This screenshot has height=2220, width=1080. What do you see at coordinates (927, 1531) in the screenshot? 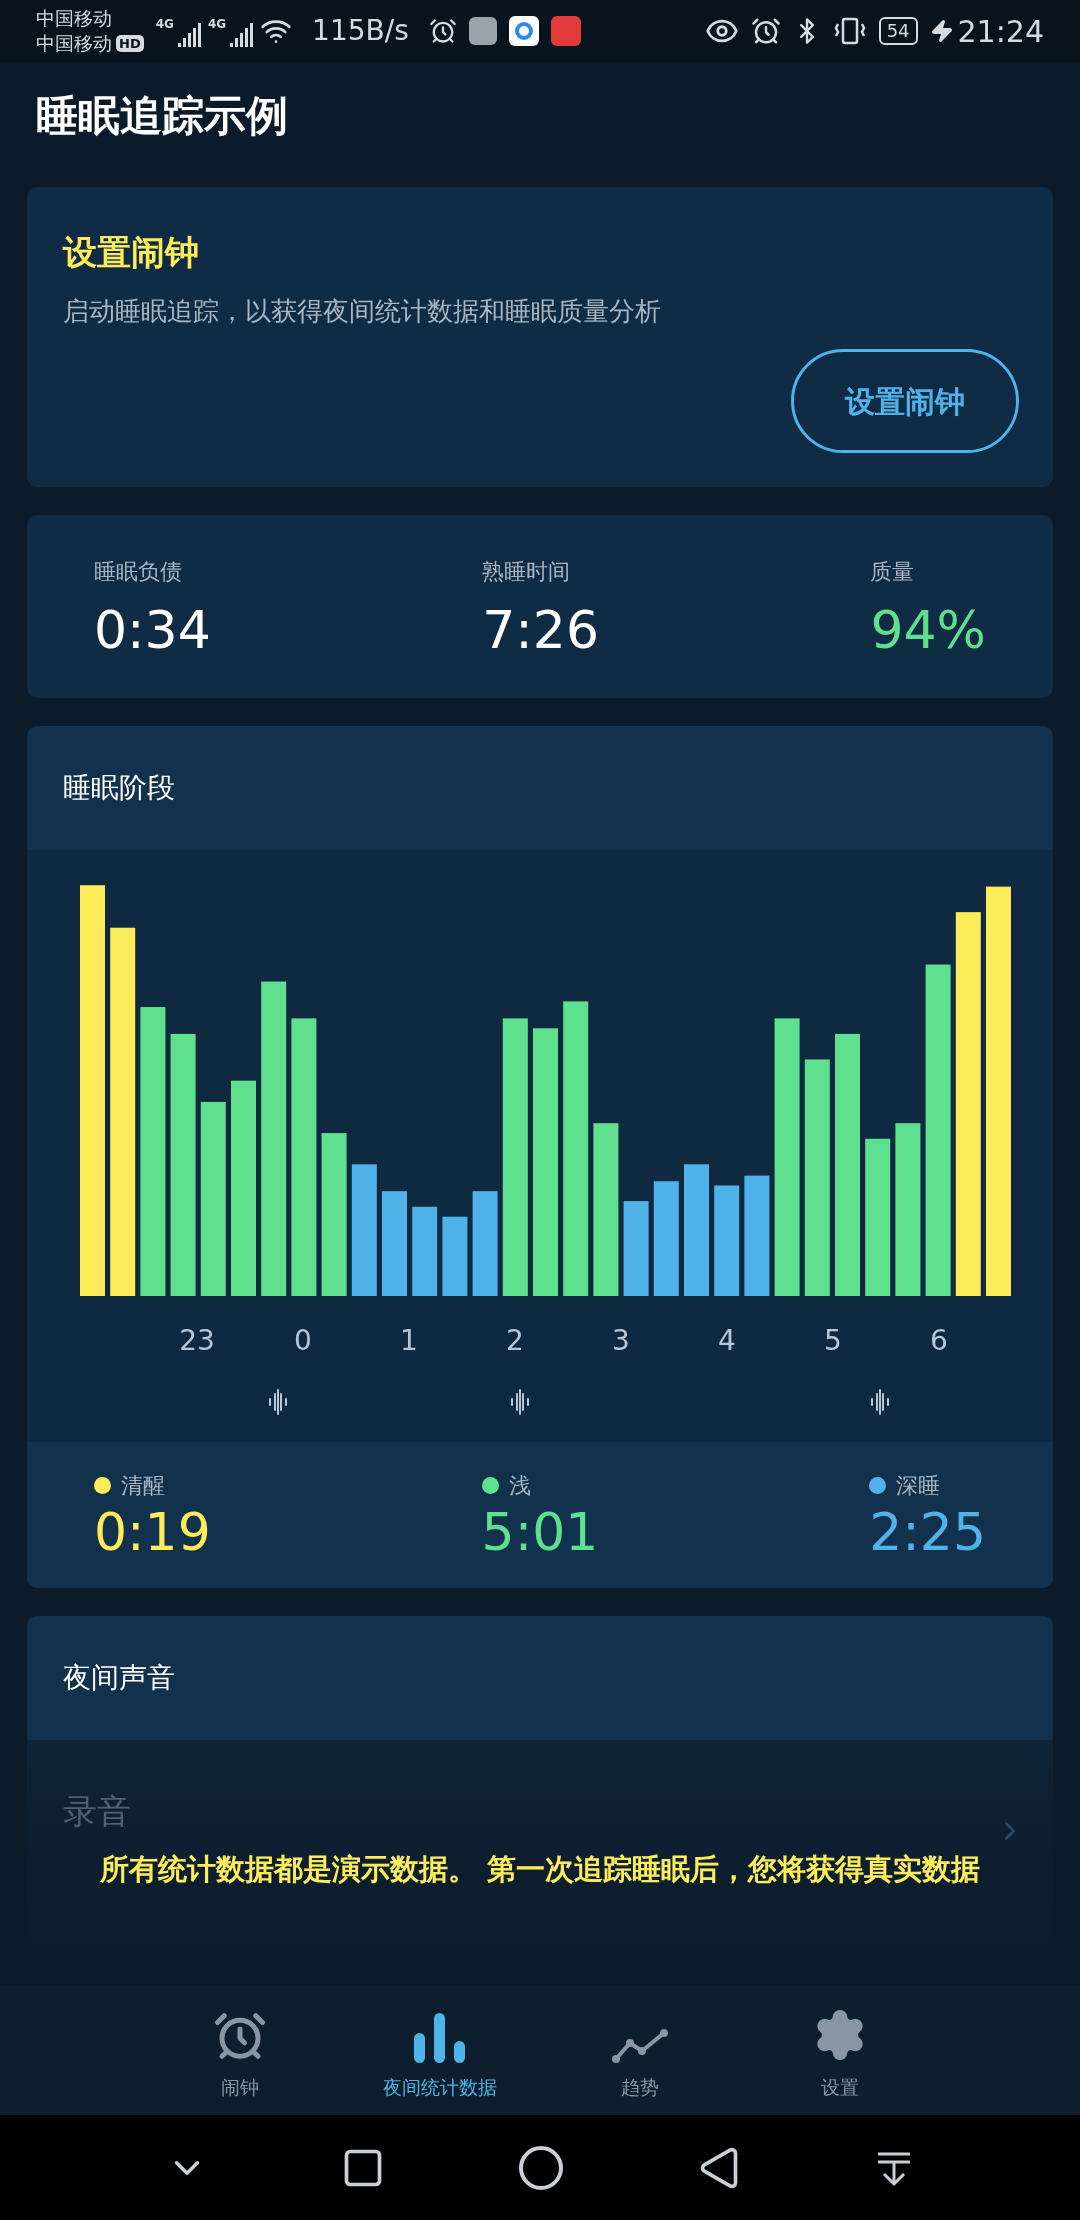
I see `legend-value: 2:25` at bounding box center [927, 1531].